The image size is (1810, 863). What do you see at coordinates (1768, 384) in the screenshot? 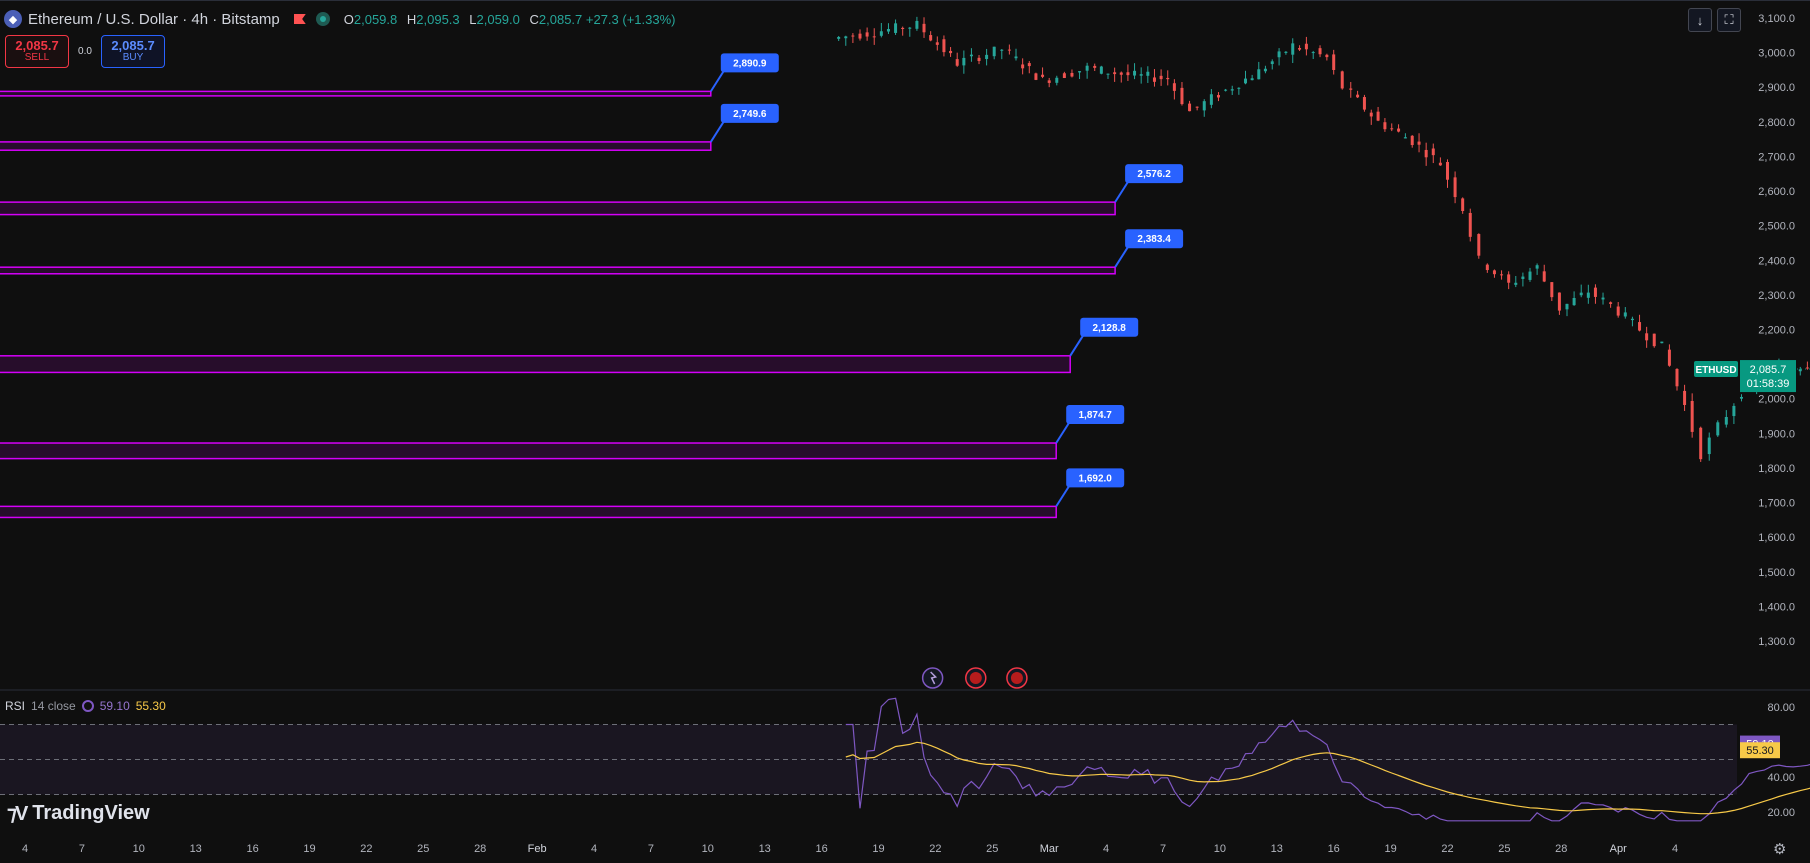
I see `countdown-value: 01:58:39` at bounding box center [1768, 384].